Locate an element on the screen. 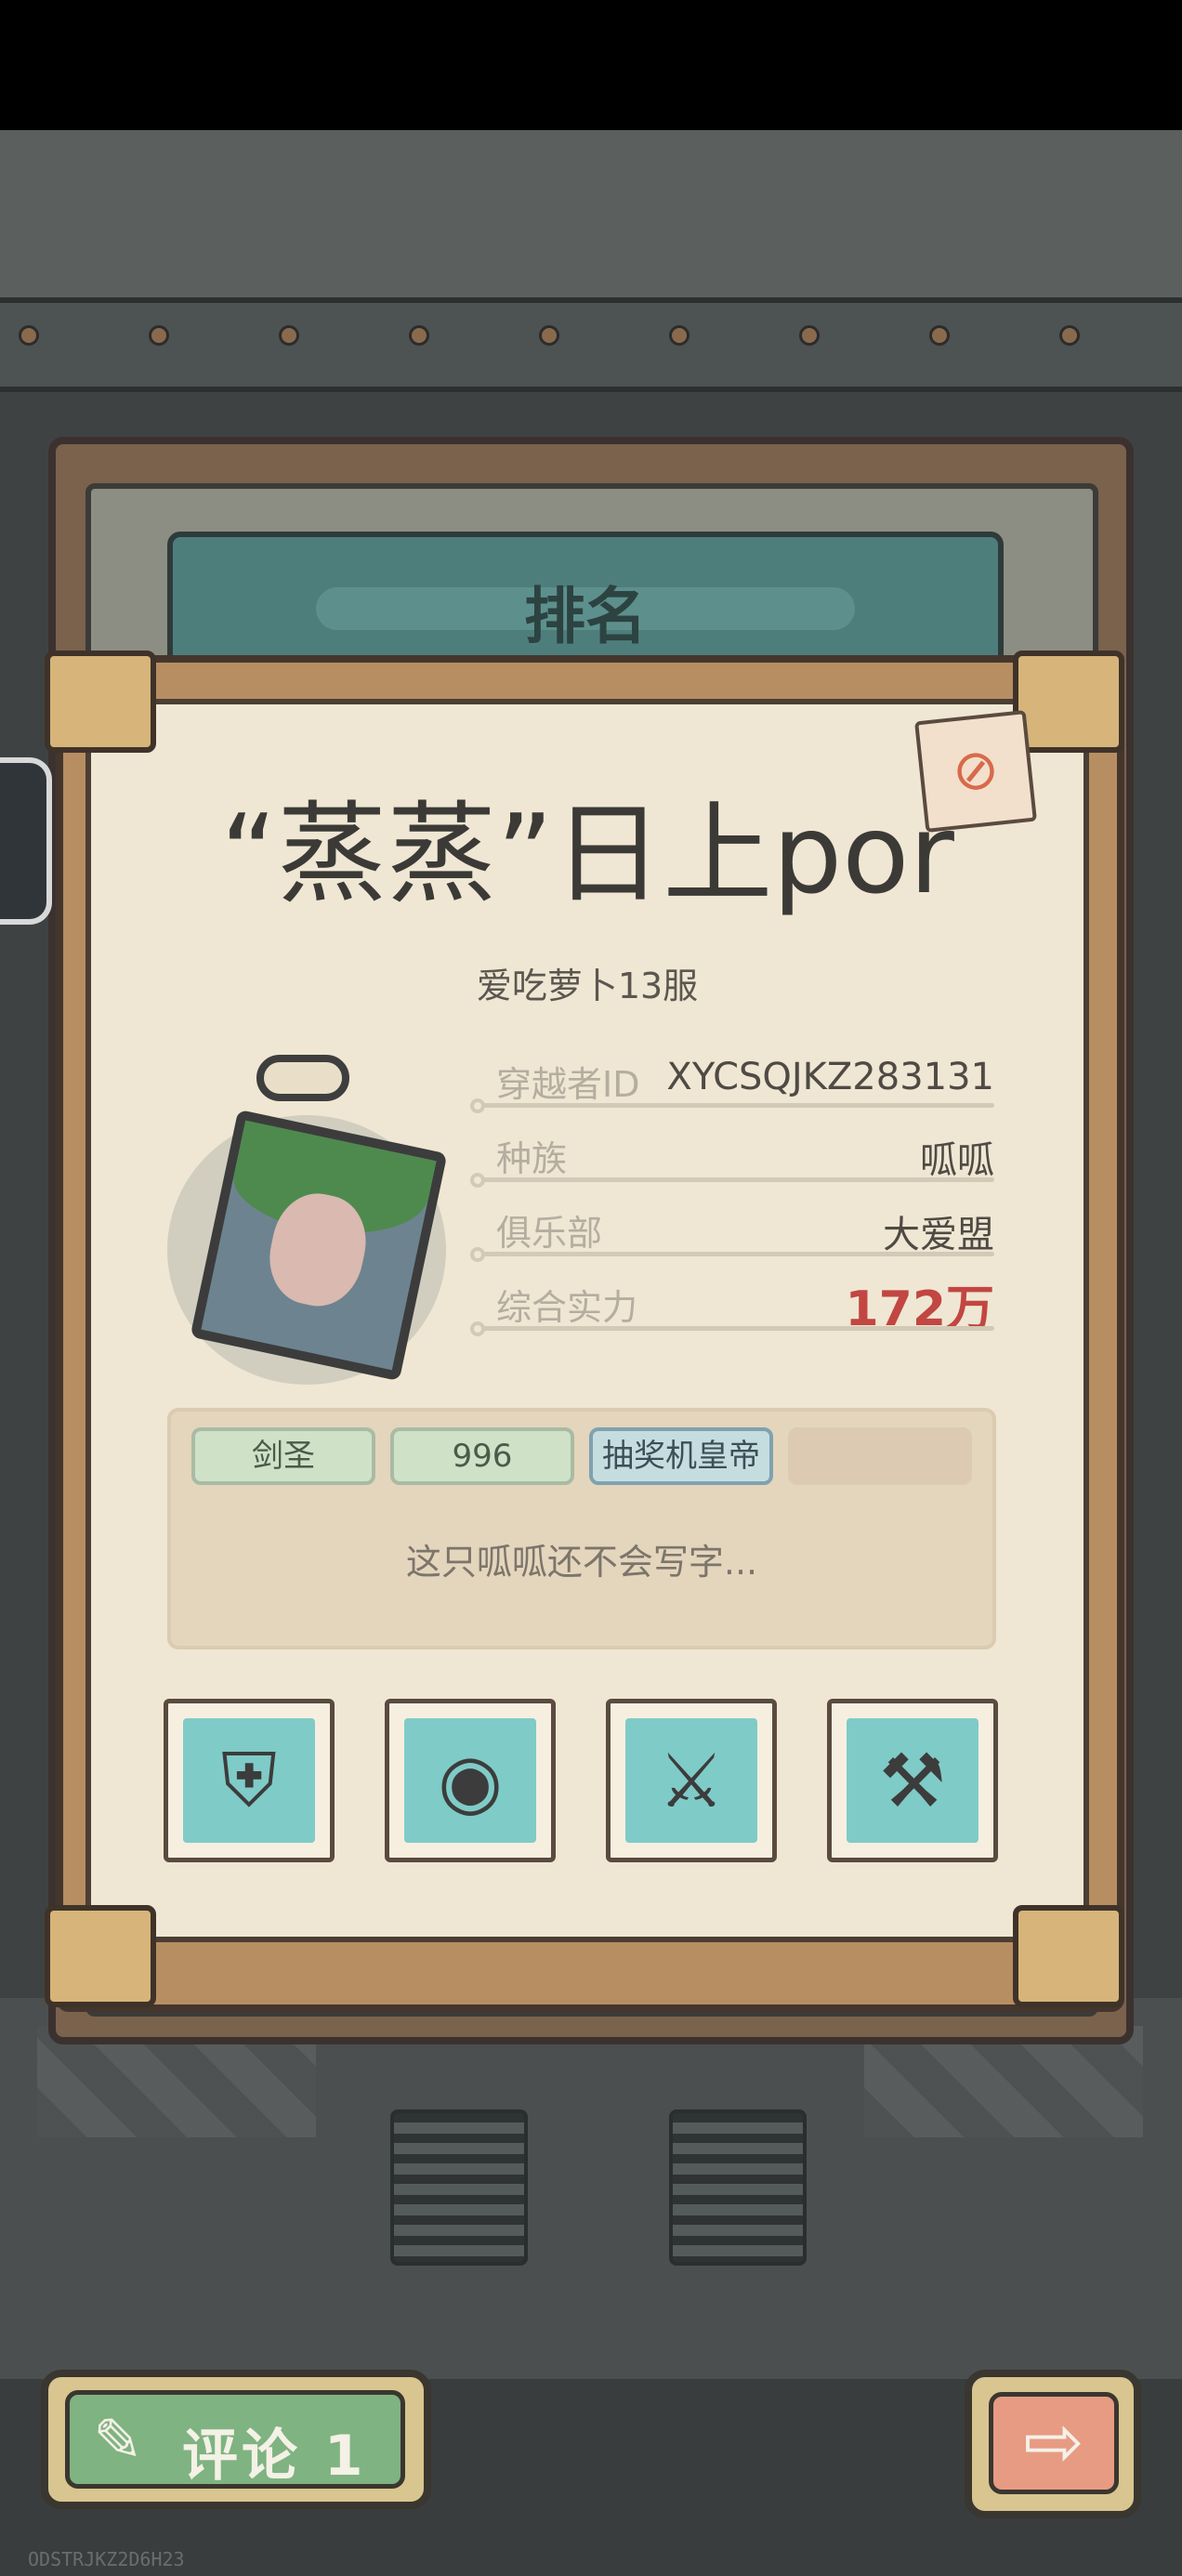 Image resolution: width=1182 pixels, height=2576 pixels. tag-empty-slot is located at coordinates (880, 1456).